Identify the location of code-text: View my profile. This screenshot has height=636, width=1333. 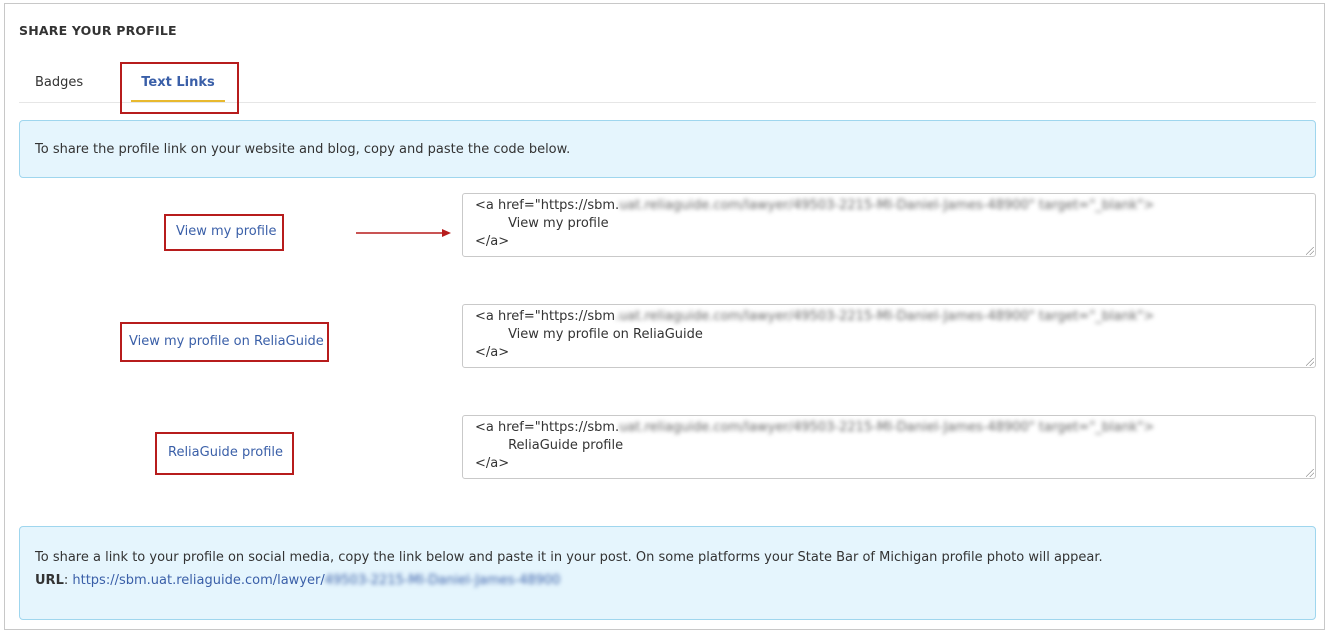
(558, 223).